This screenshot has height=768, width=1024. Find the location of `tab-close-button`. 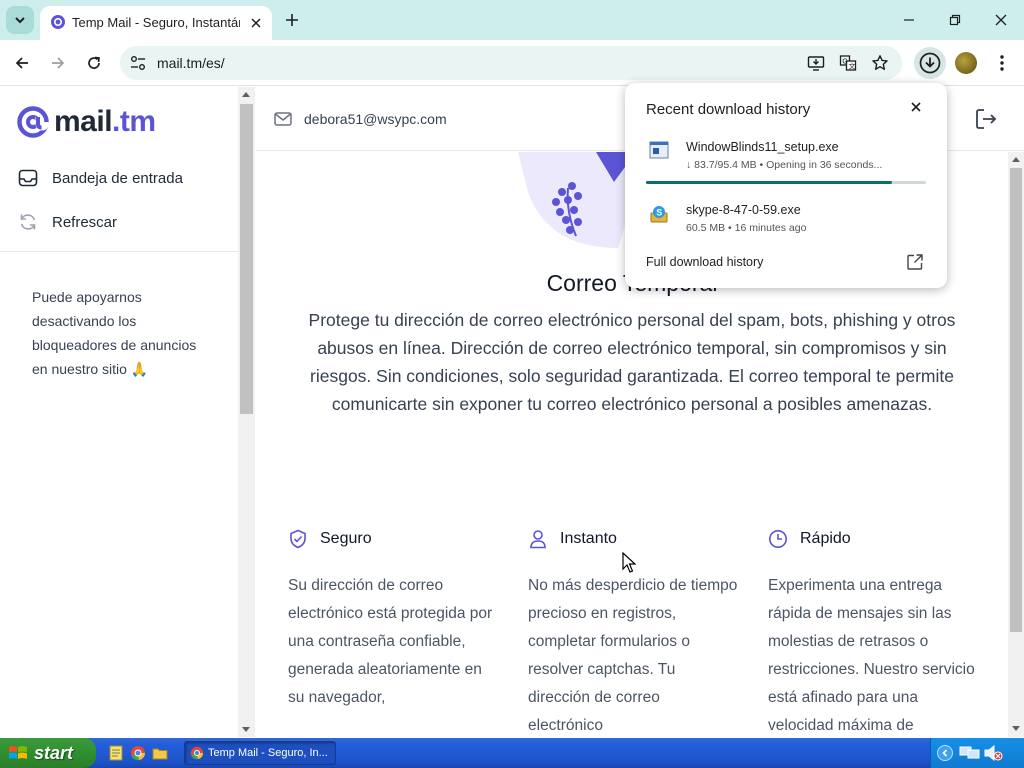

tab-close-button is located at coordinates (256, 23).